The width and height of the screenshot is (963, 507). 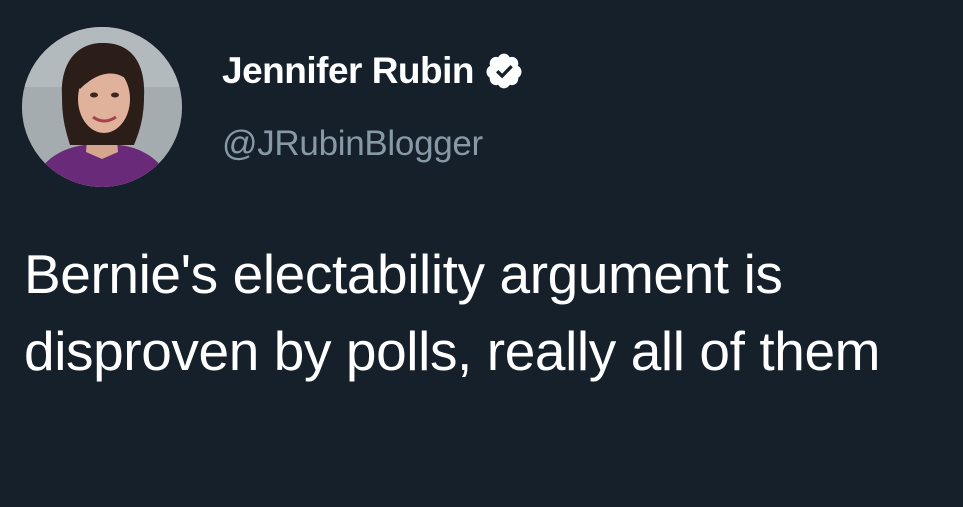 What do you see at coordinates (352, 144) in the screenshot?
I see `author-handle: @JRubinBlogger` at bounding box center [352, 144].